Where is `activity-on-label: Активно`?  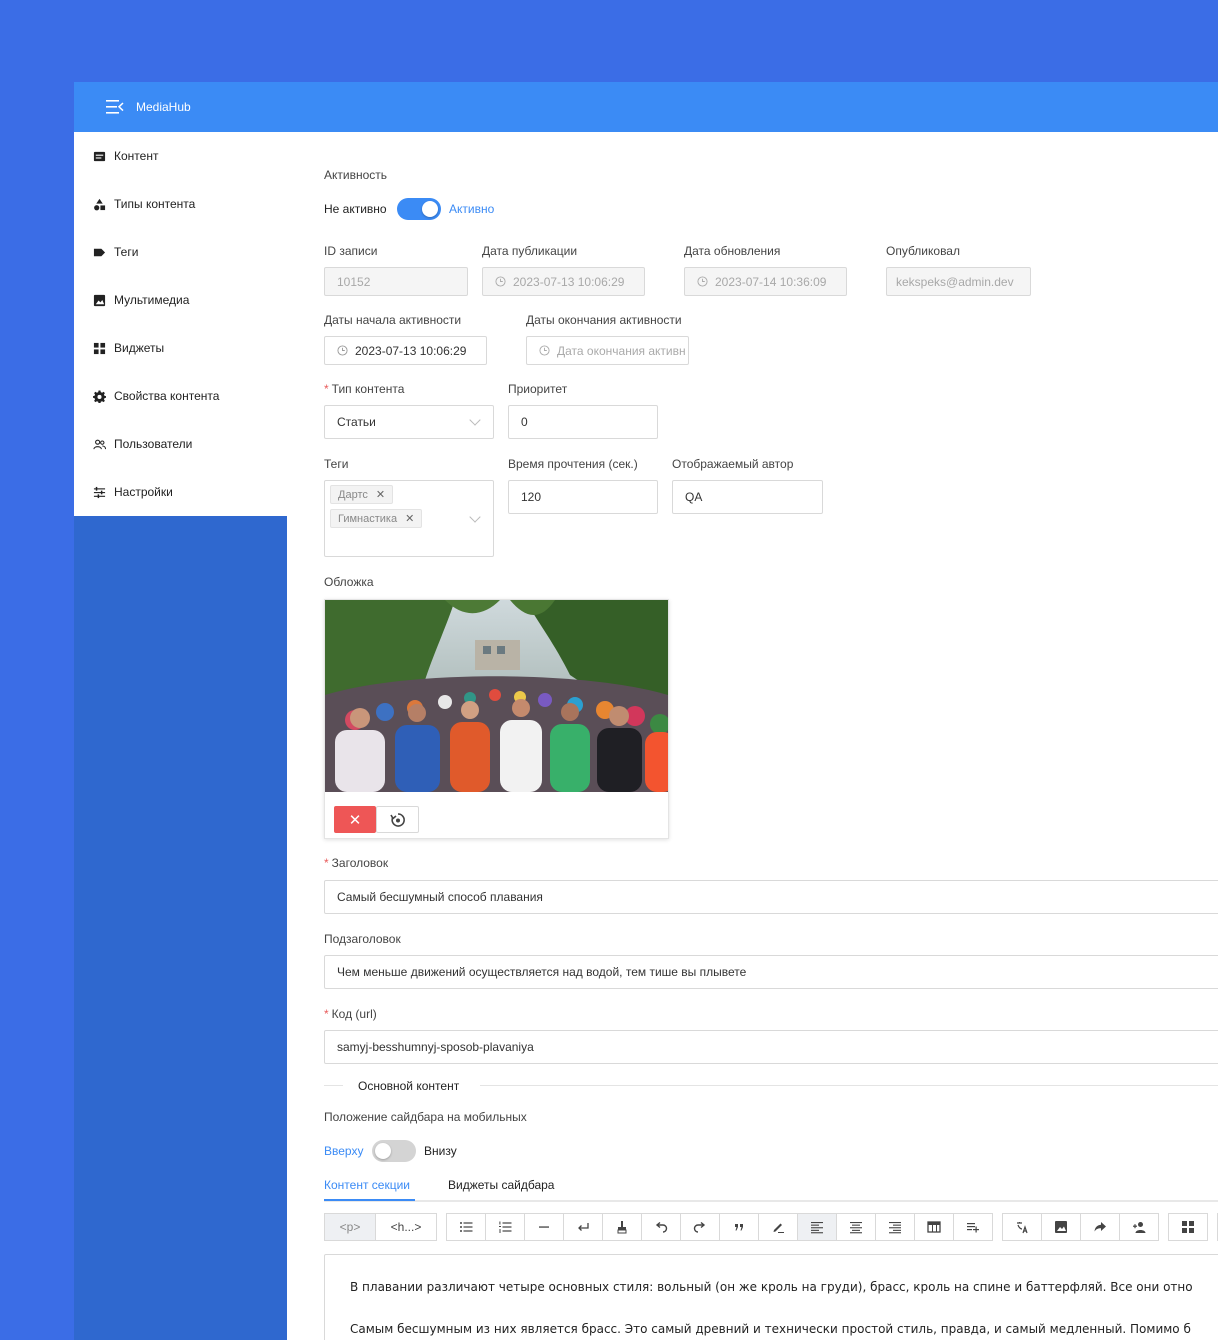 activity-on-label: Активно is located at coordinates (472, 209).